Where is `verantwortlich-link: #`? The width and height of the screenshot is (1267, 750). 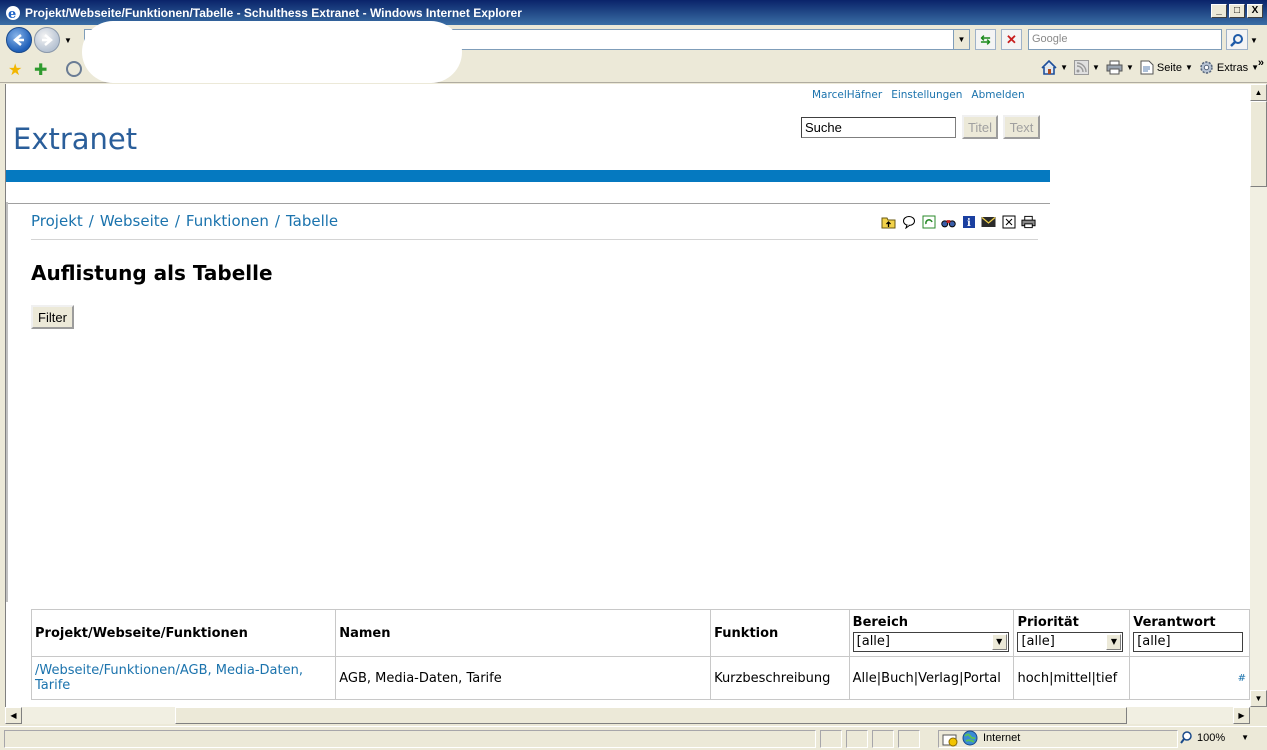 verantwortlich-link: # is located at coordinates (1242, 678).